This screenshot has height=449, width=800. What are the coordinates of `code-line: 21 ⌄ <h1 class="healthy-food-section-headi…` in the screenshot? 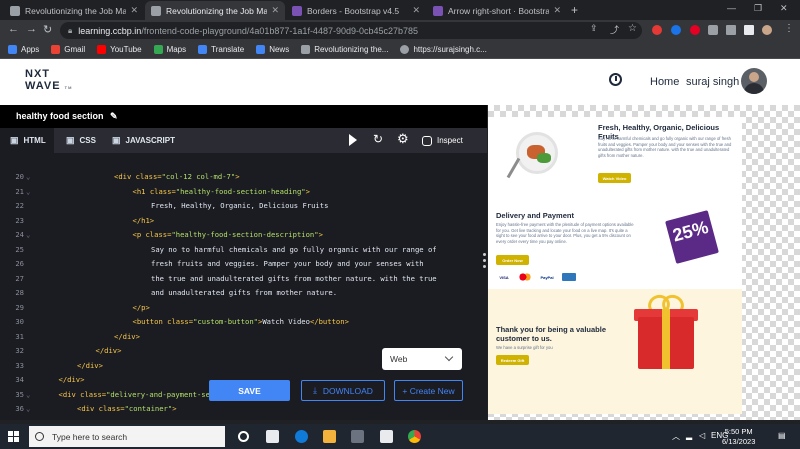 It's located at (243, 192).